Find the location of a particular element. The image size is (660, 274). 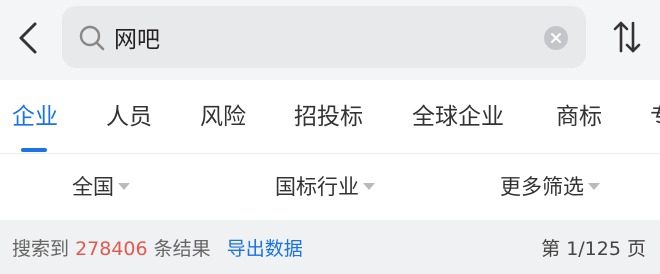

tab-patent-partial: 专 is located at coordinates (655, 116).